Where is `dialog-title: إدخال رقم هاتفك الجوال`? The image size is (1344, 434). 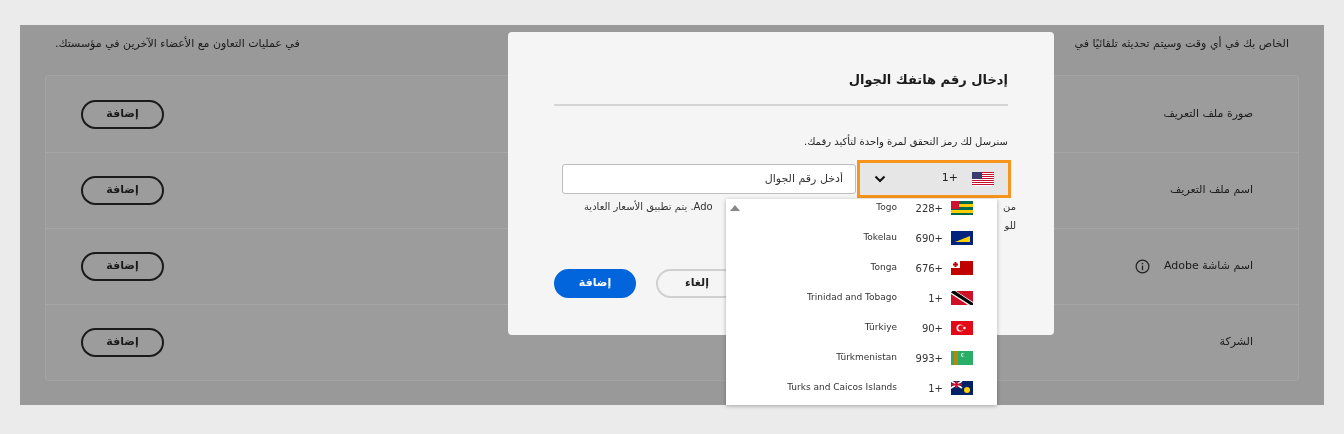
dialog-title: إدخال رقم هاتفك الجوال is located at coordinates (927, 80).